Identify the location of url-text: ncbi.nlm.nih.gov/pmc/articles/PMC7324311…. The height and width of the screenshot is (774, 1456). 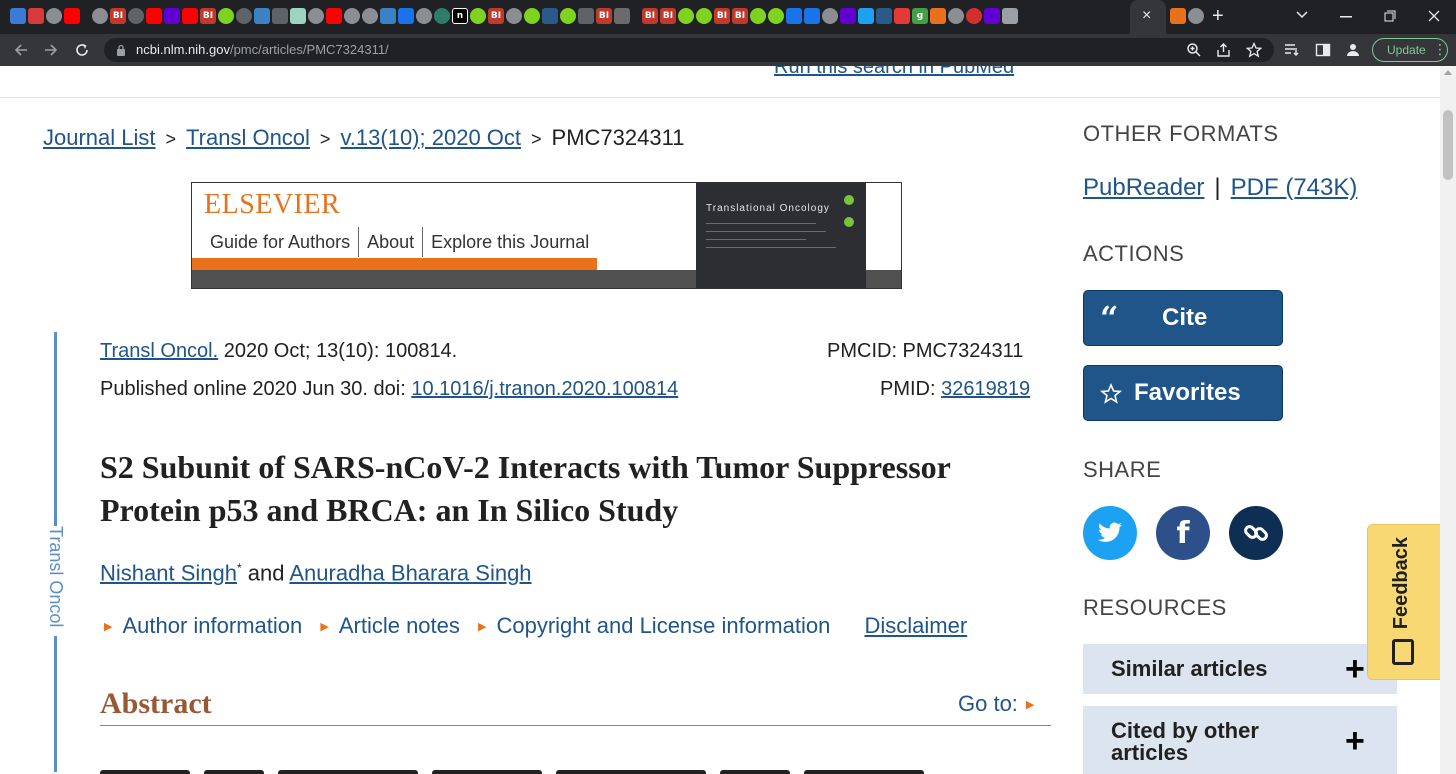
(262, 50).